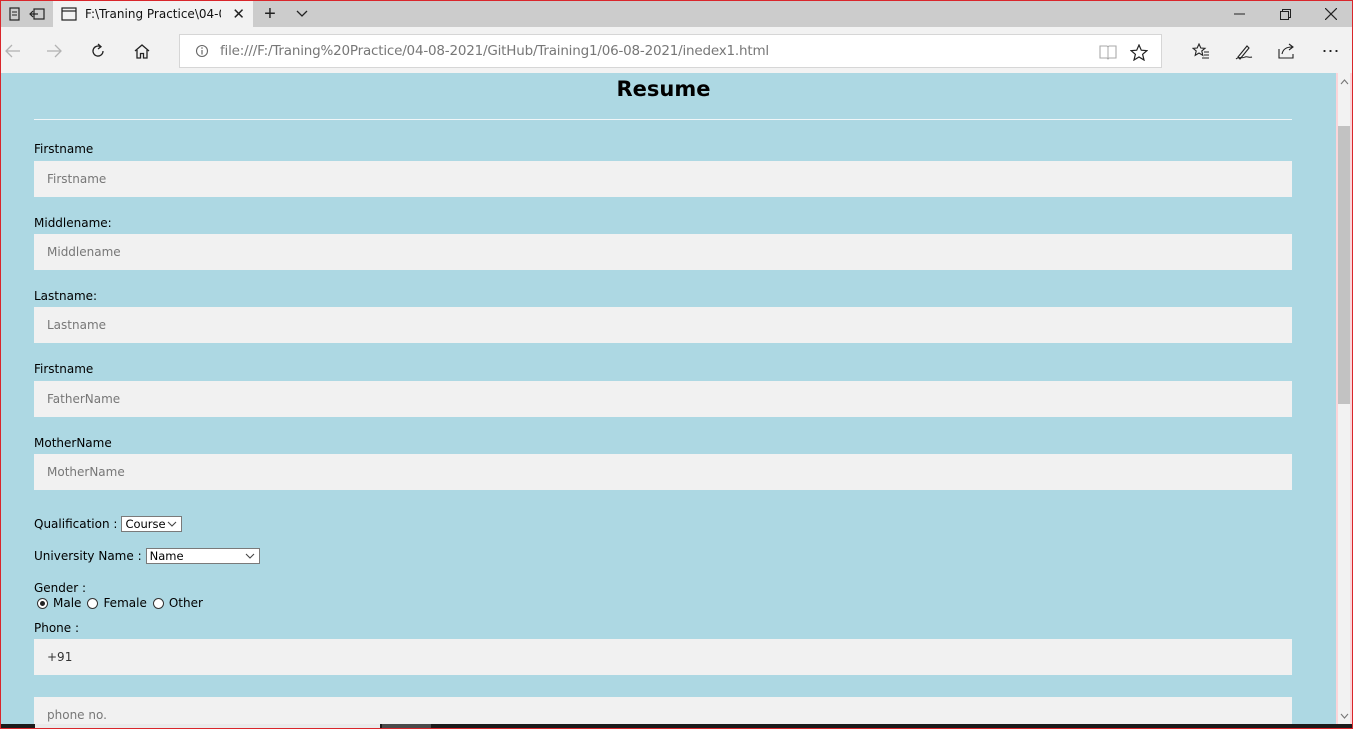 Image resolution: width=1353 pixels, height=729 pixels. I want to click on reading-view-icon, so click(1108, 52).